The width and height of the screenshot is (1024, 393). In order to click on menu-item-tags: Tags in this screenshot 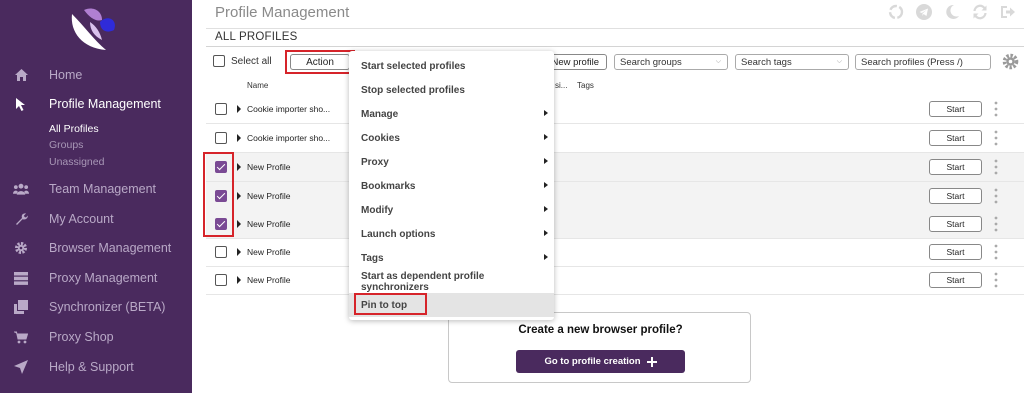, I will do `click(451, 258)`.